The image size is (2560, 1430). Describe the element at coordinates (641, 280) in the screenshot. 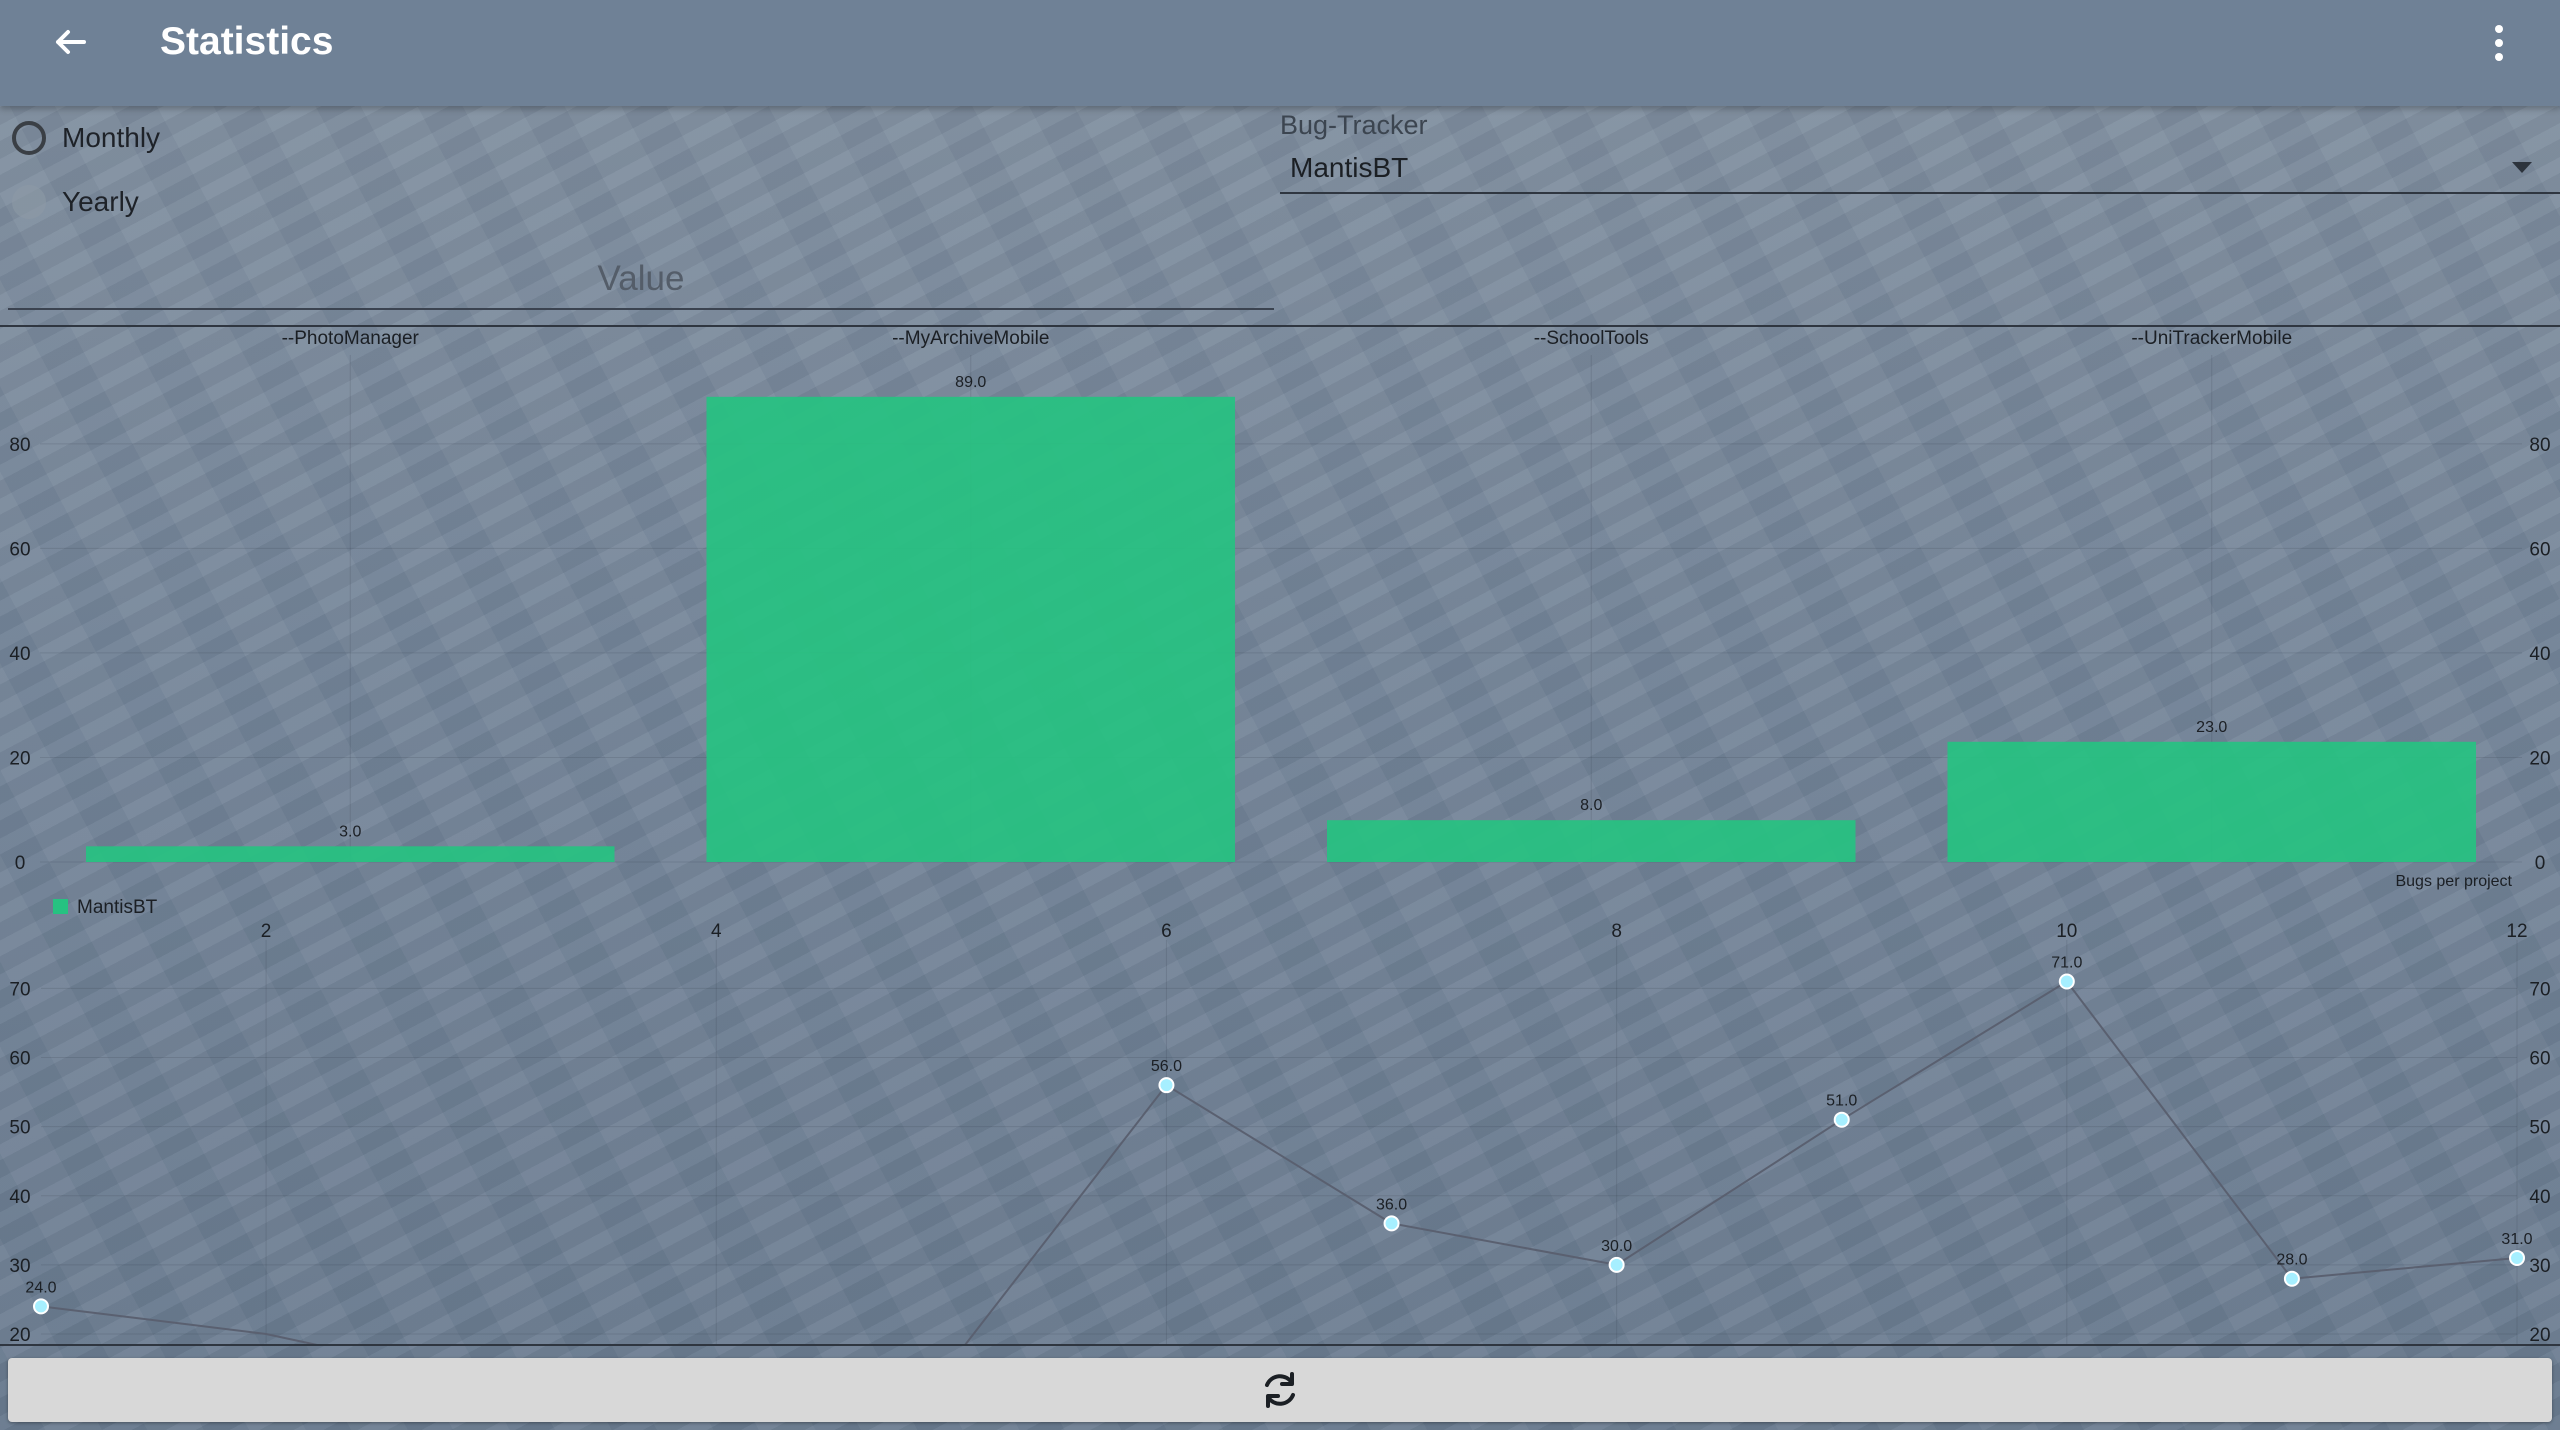

I see `value-input` at that location.